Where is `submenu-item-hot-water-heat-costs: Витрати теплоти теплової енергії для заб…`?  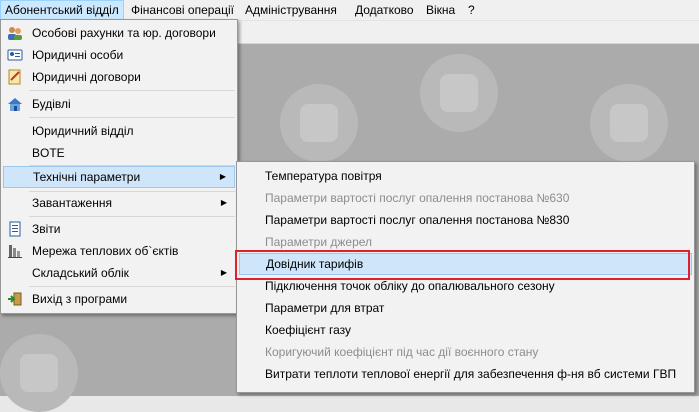 submenu-item-hot-water-heat-costs: Витрати теплоти теплової енергії для заб… is located at coordinates (465, 374).